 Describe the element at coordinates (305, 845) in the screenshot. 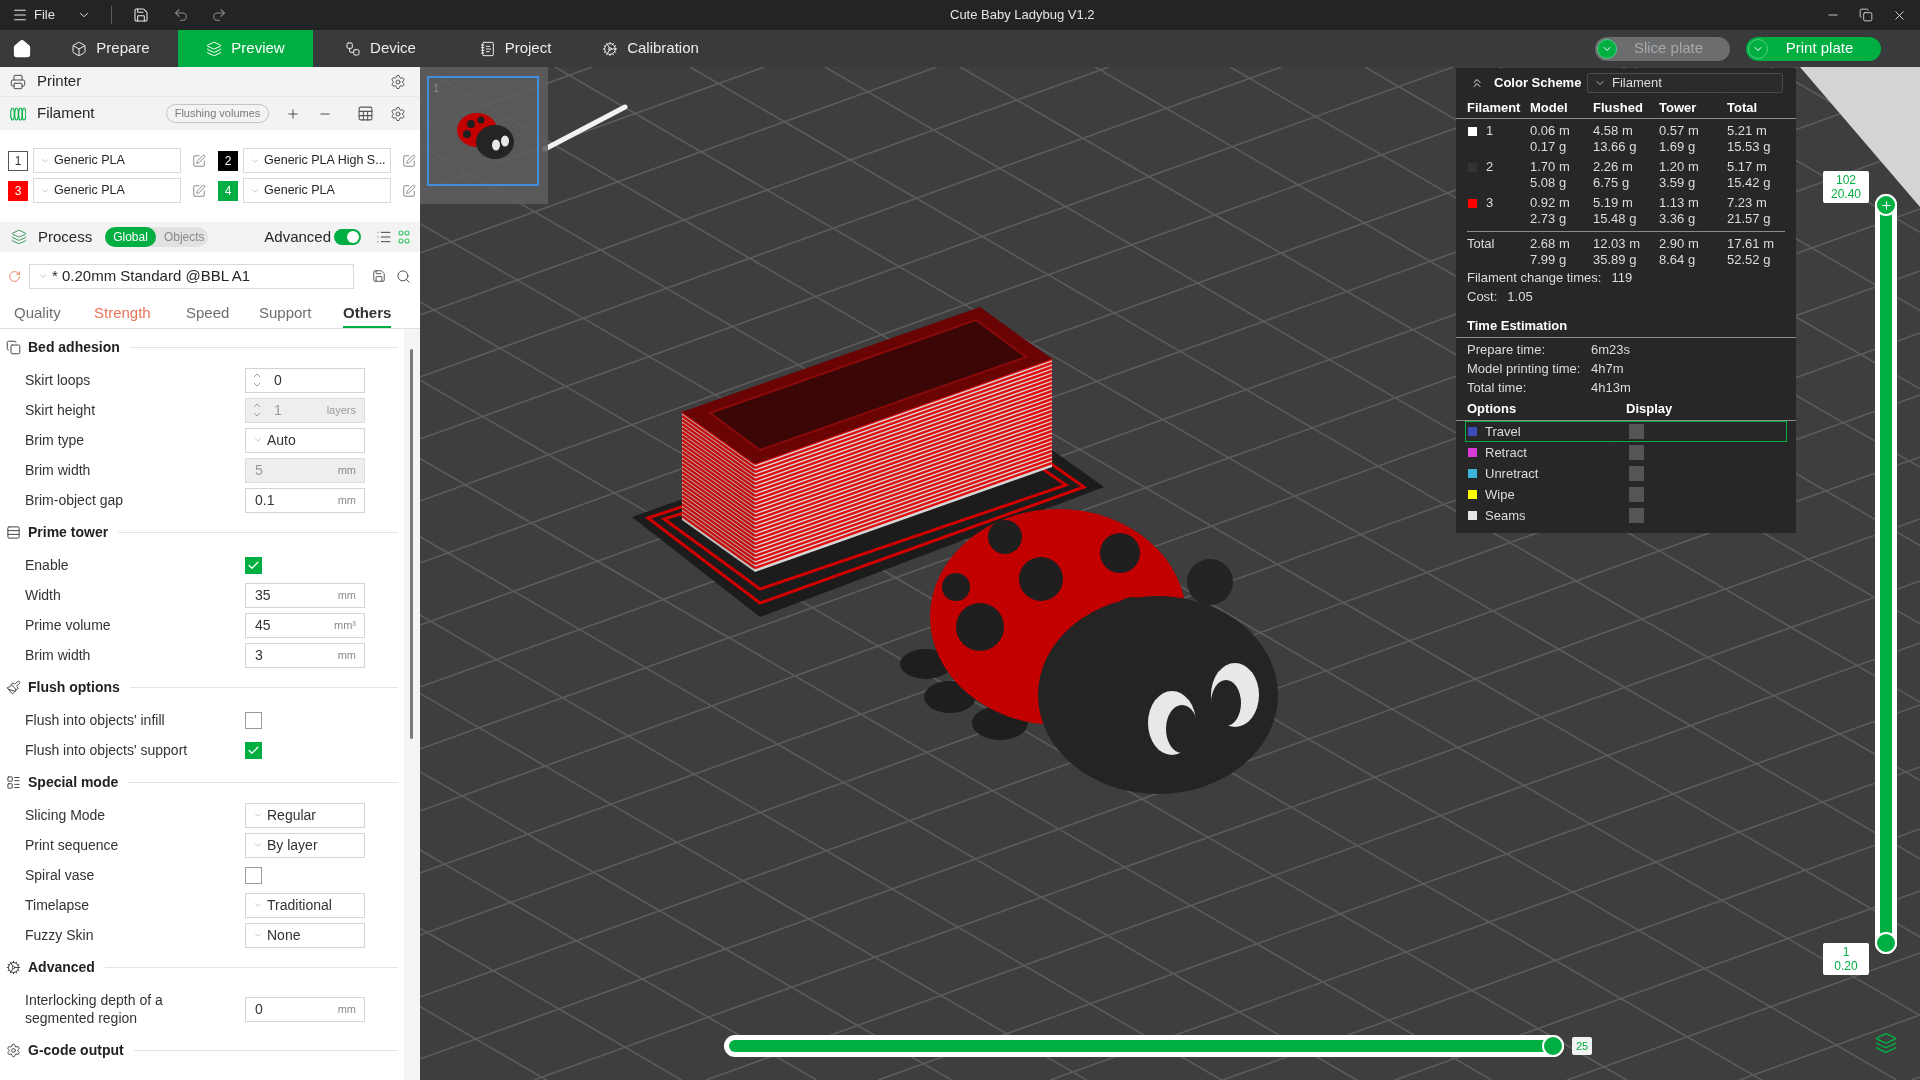

I see `dropdown: By layer` at that location.